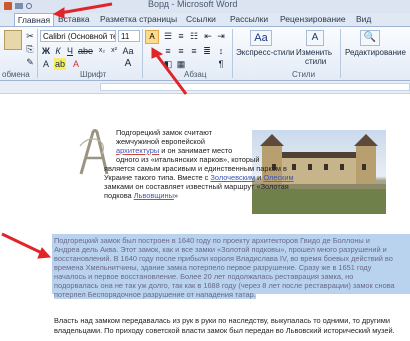  What do you see at coordinates (26, 245) in the screenshot?
I see `arrow-to-selection-icon` at bounding box center [26, 245].